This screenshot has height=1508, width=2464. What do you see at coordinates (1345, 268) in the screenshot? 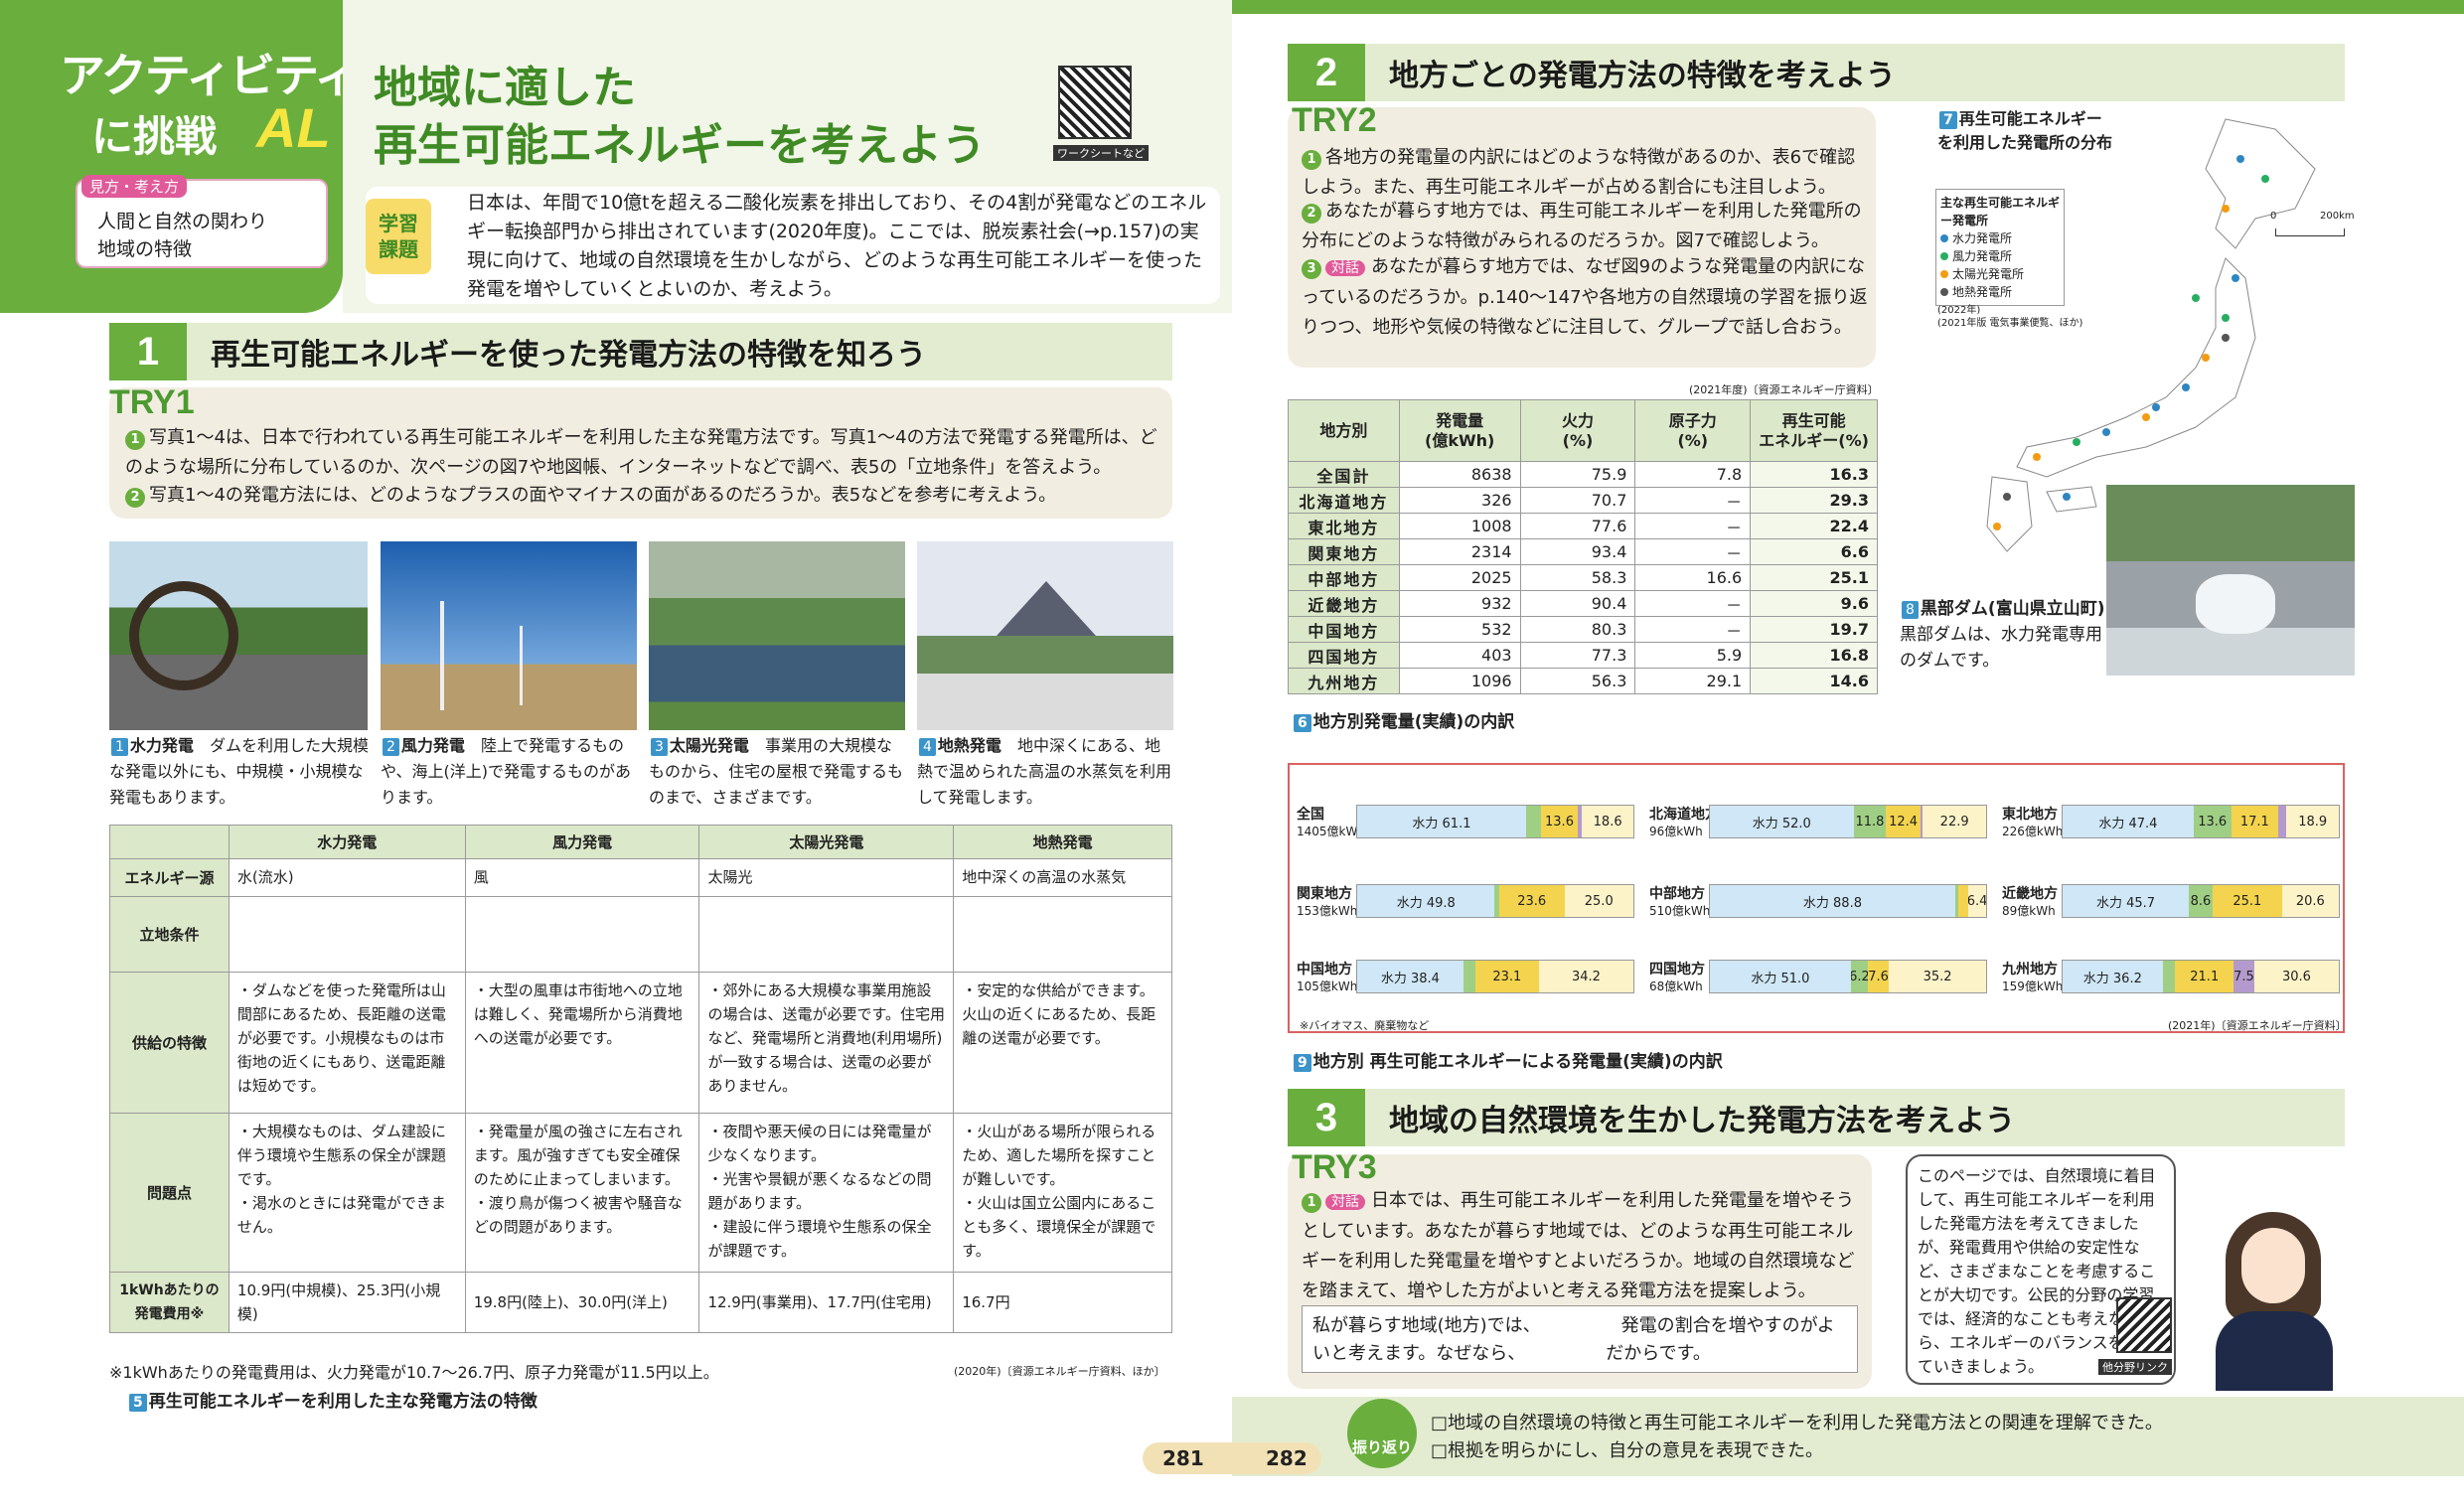
I see `dialogue-tag: 対話` at bounding box center [1345, 268].